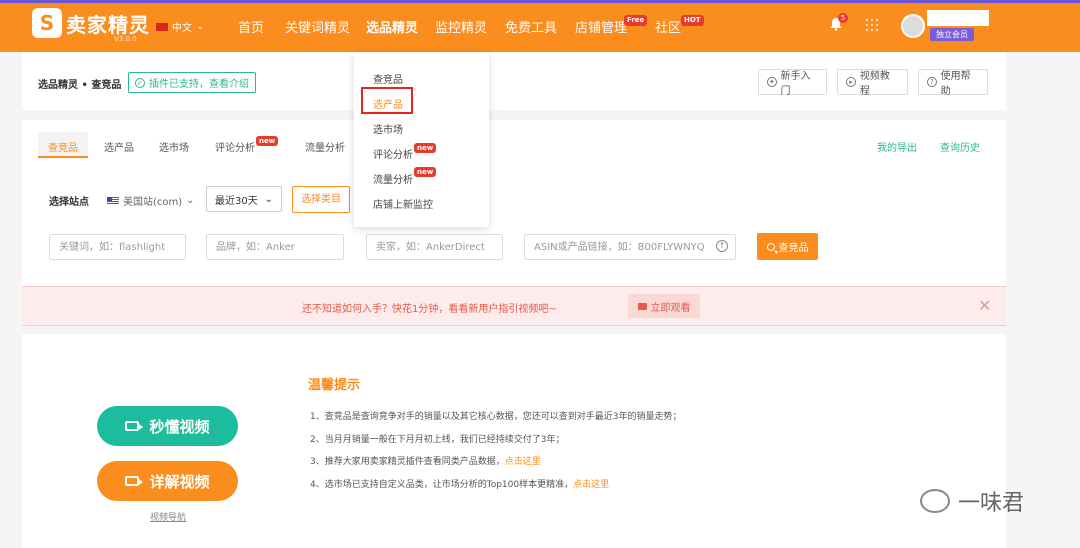  Describe the element at coordinates (388, 103) in the screenshot. I see `dropdown-item-product-selection: 选产品` at that location.